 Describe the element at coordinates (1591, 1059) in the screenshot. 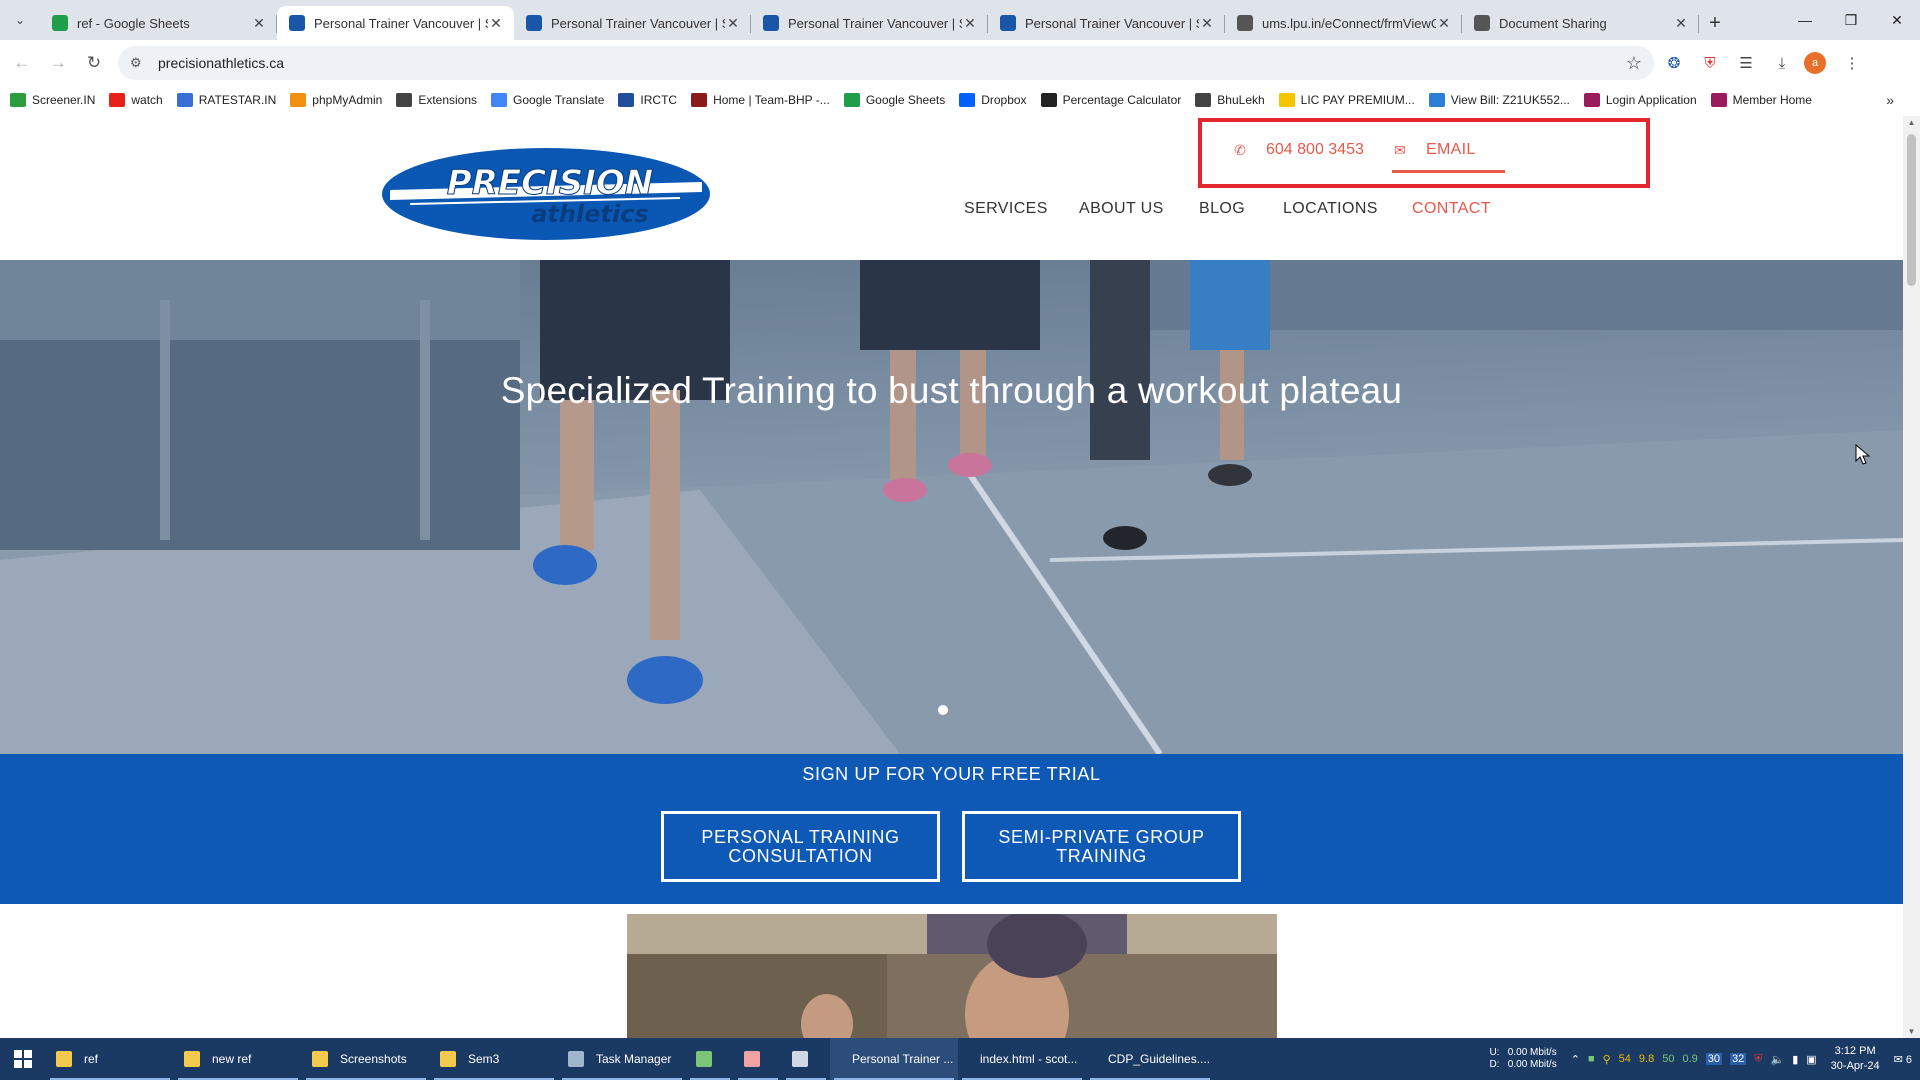

I see `tray-app-icon: ■` at that location.